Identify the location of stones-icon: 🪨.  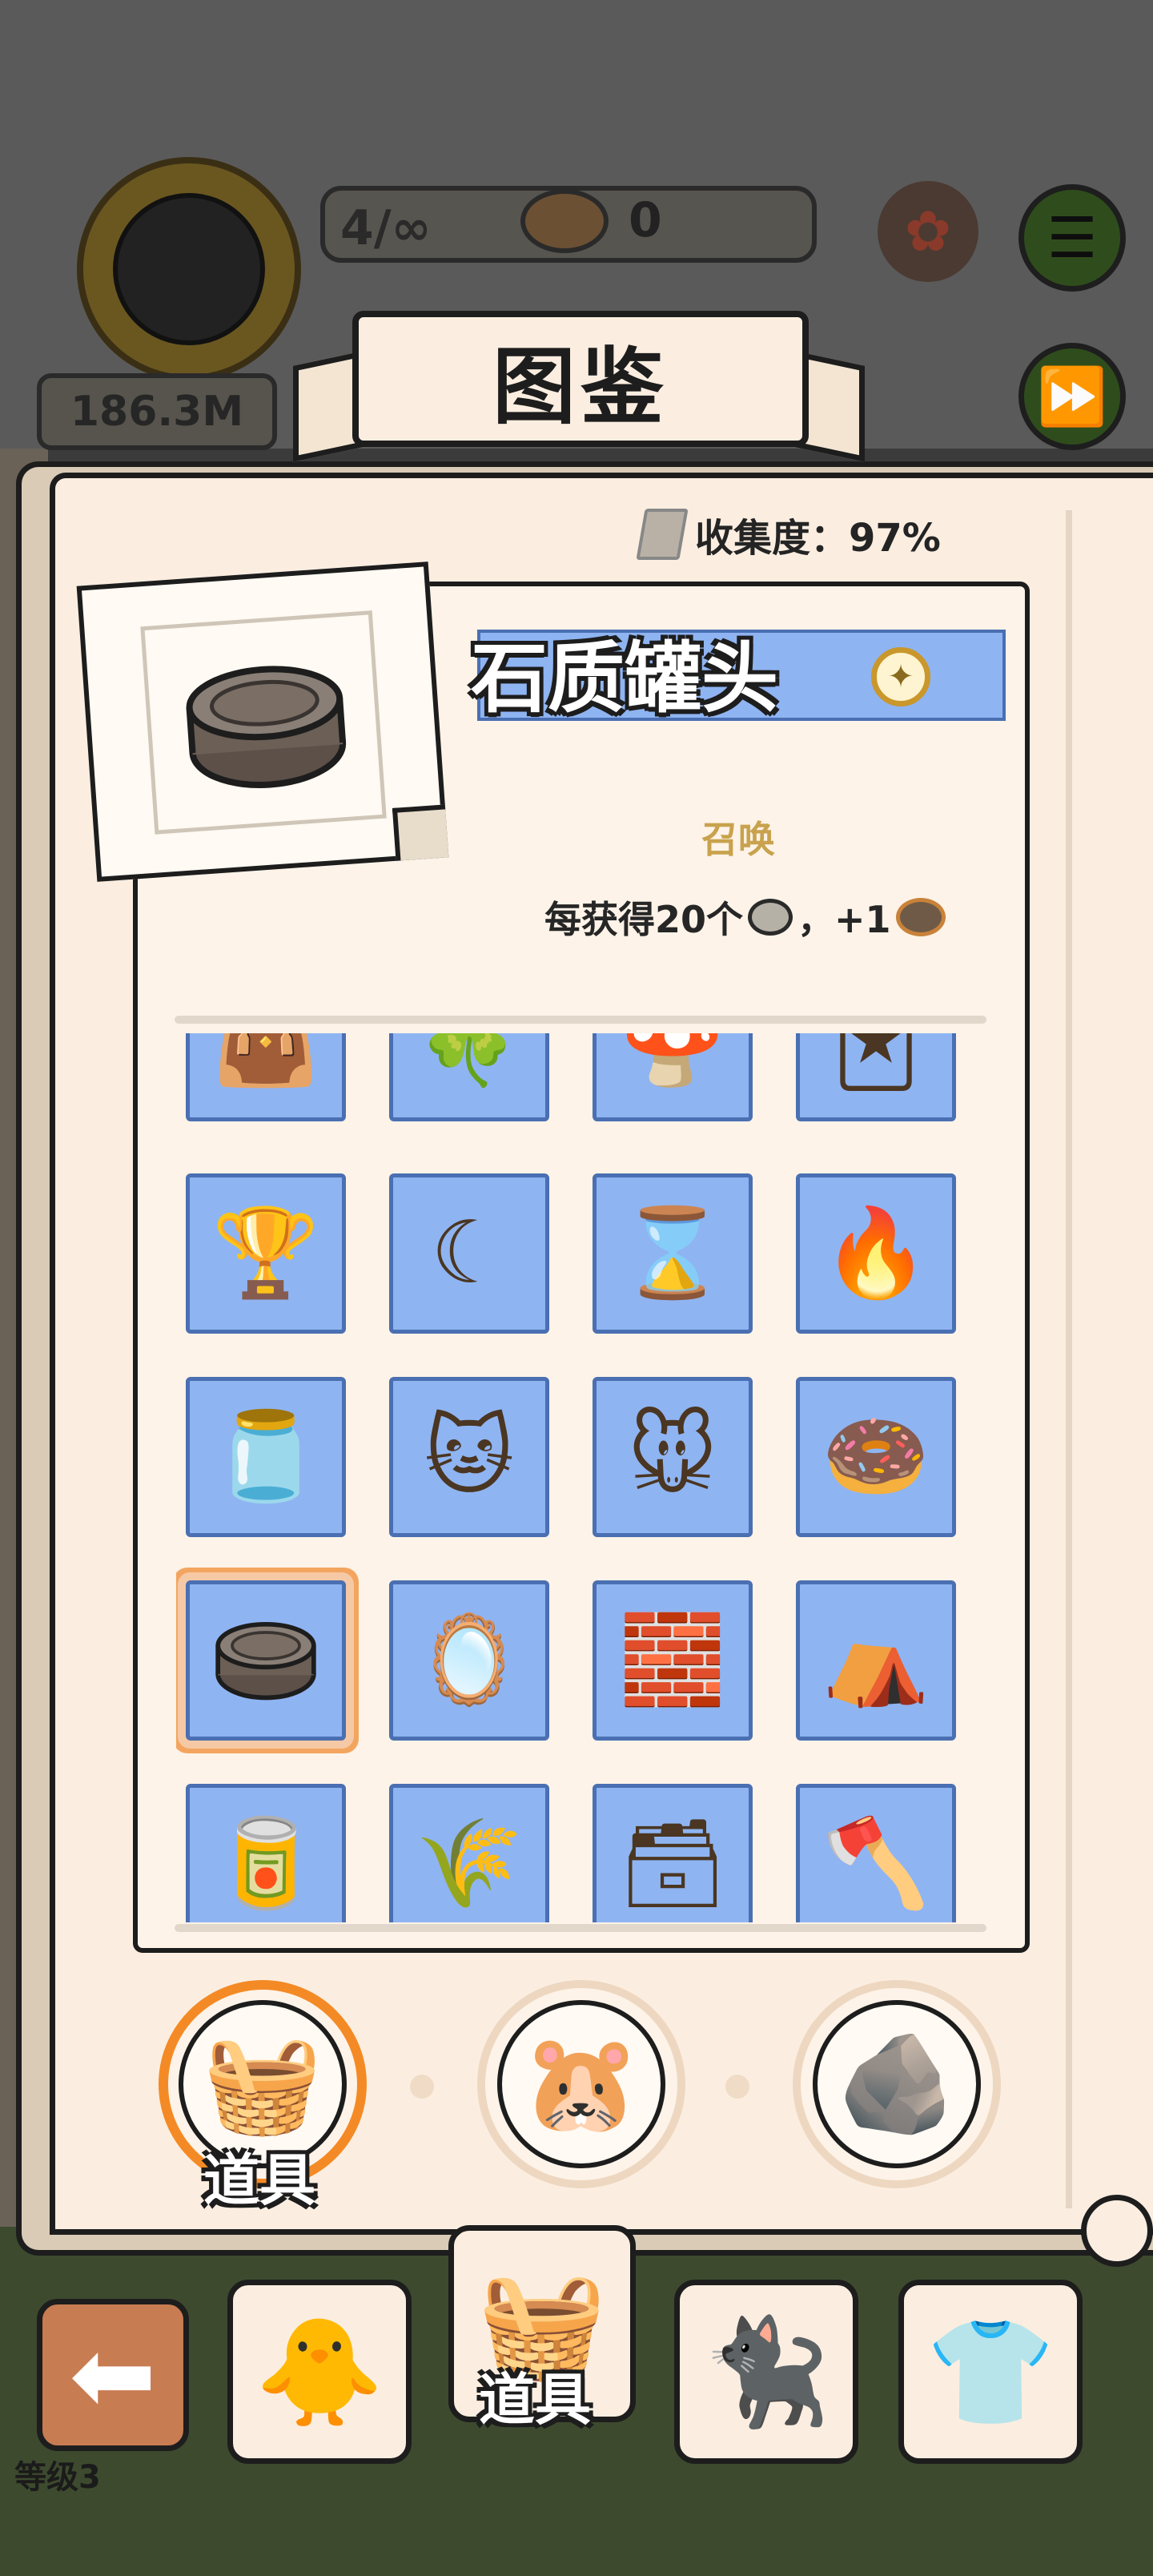
(897, 2083).